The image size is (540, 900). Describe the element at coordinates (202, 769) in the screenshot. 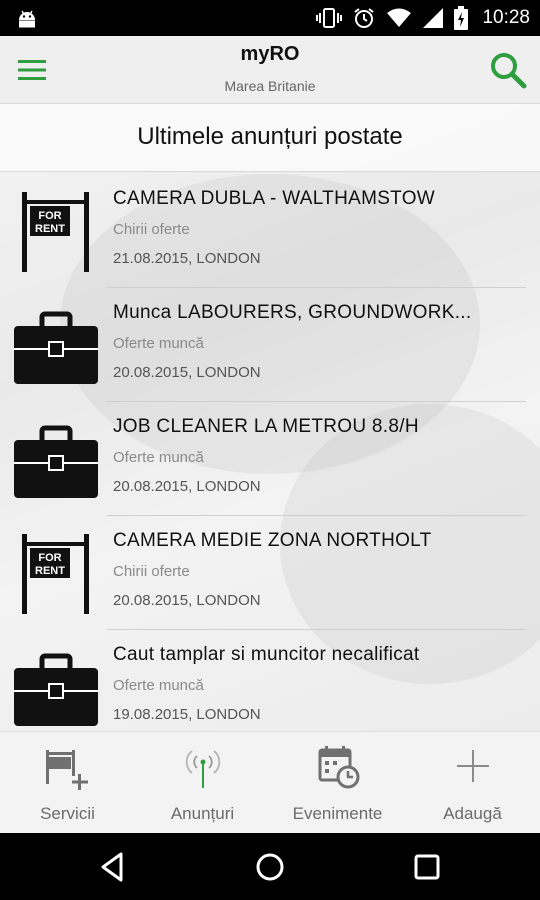

I see `antenna-icon` at that location.